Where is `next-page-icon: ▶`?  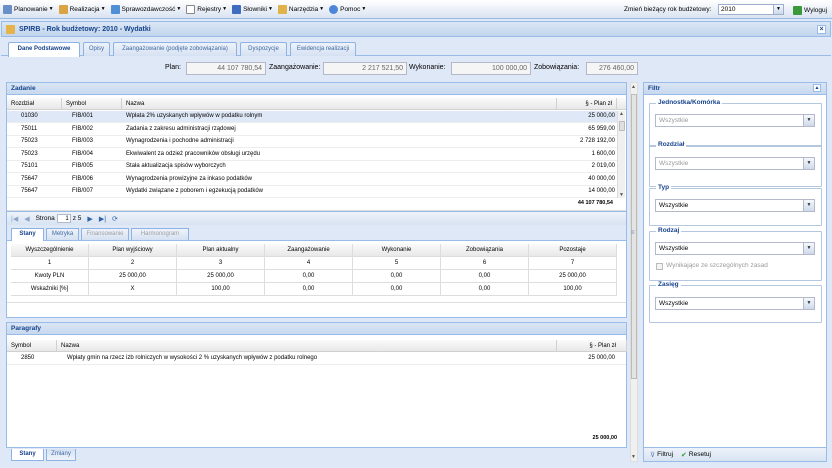 next-page-icon: ▶ is located at coordinates (89, 219).